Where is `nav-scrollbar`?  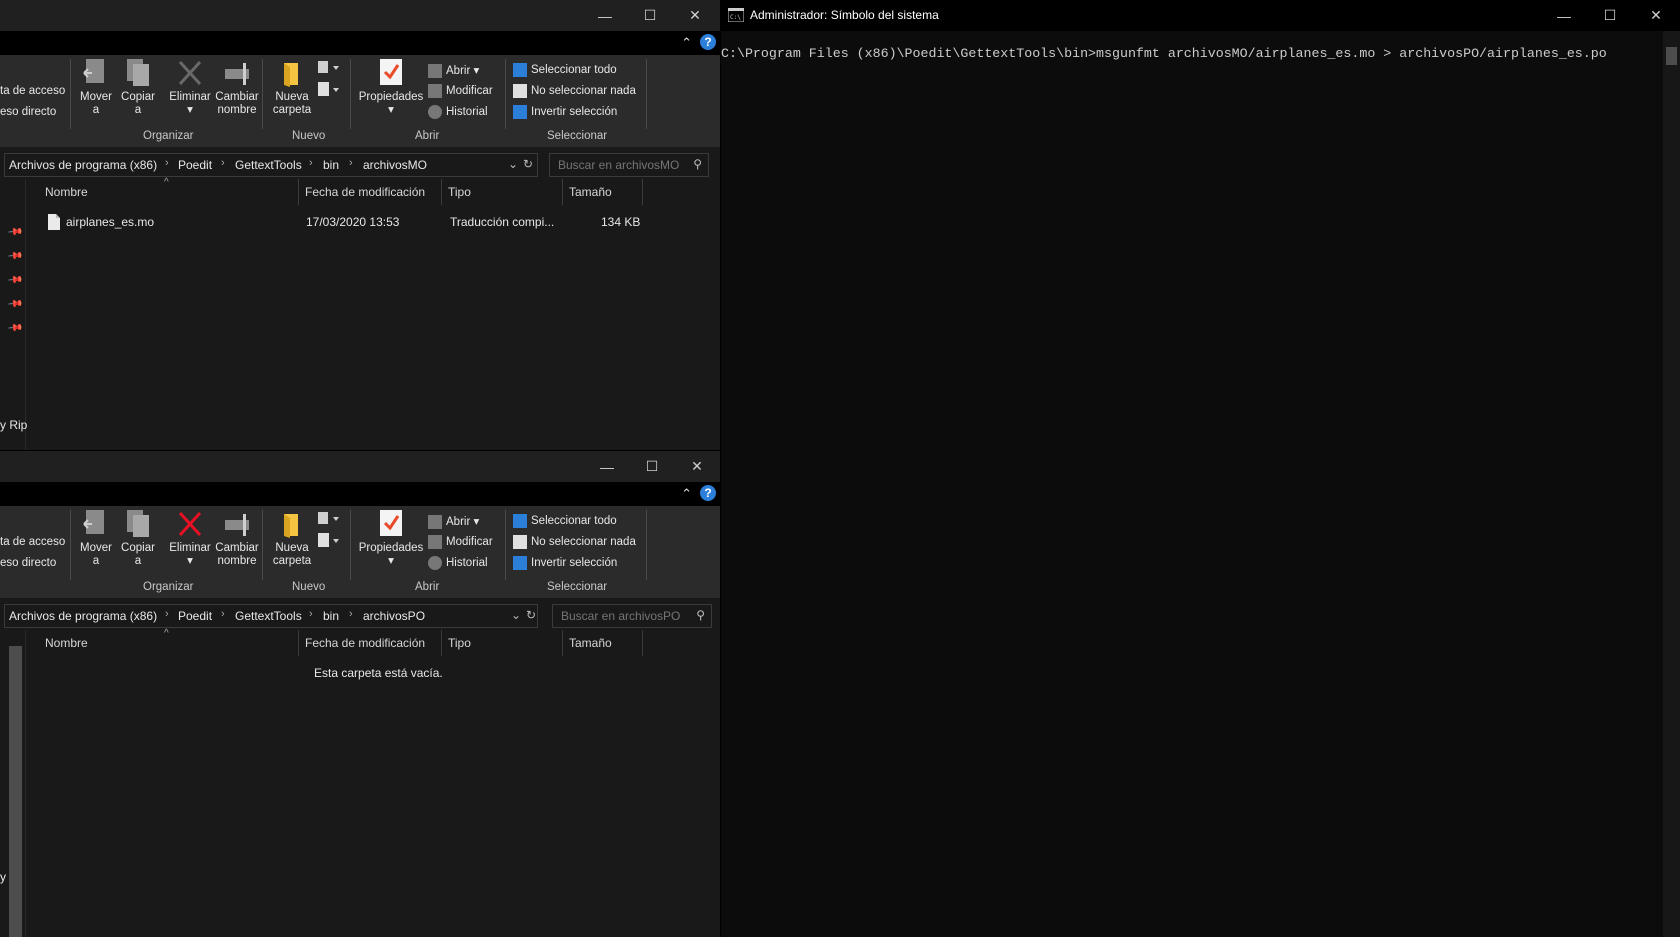 nav-scrollbar is located at coordinates (15, 791).